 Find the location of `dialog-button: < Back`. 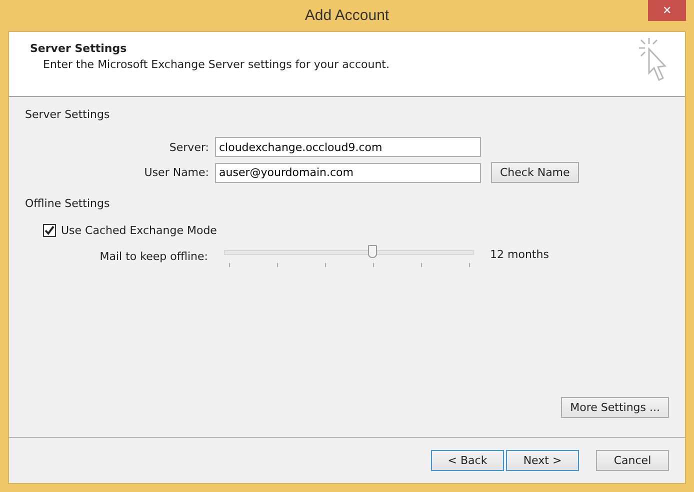

dialog-button: < Back is located at coordinates (467, 460).